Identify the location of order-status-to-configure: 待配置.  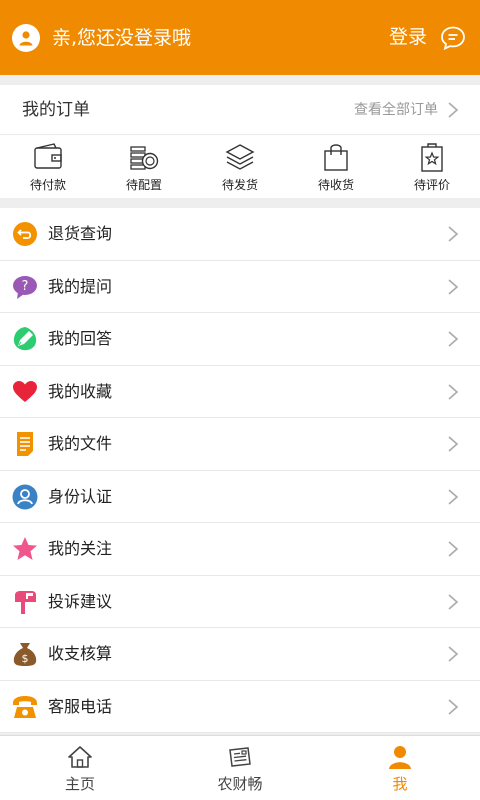
(144, 167).